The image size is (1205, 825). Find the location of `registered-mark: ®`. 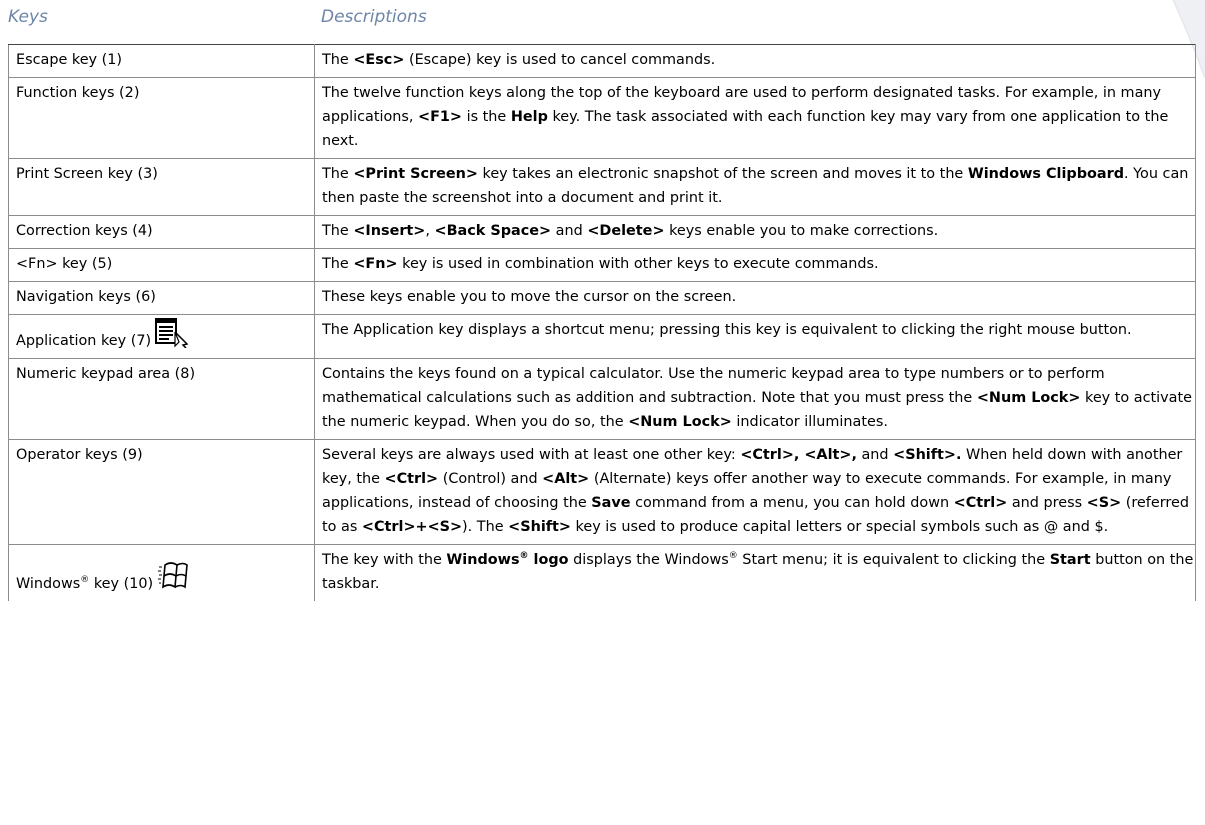

registered-mark: ® is located at coordinates (85, 580).